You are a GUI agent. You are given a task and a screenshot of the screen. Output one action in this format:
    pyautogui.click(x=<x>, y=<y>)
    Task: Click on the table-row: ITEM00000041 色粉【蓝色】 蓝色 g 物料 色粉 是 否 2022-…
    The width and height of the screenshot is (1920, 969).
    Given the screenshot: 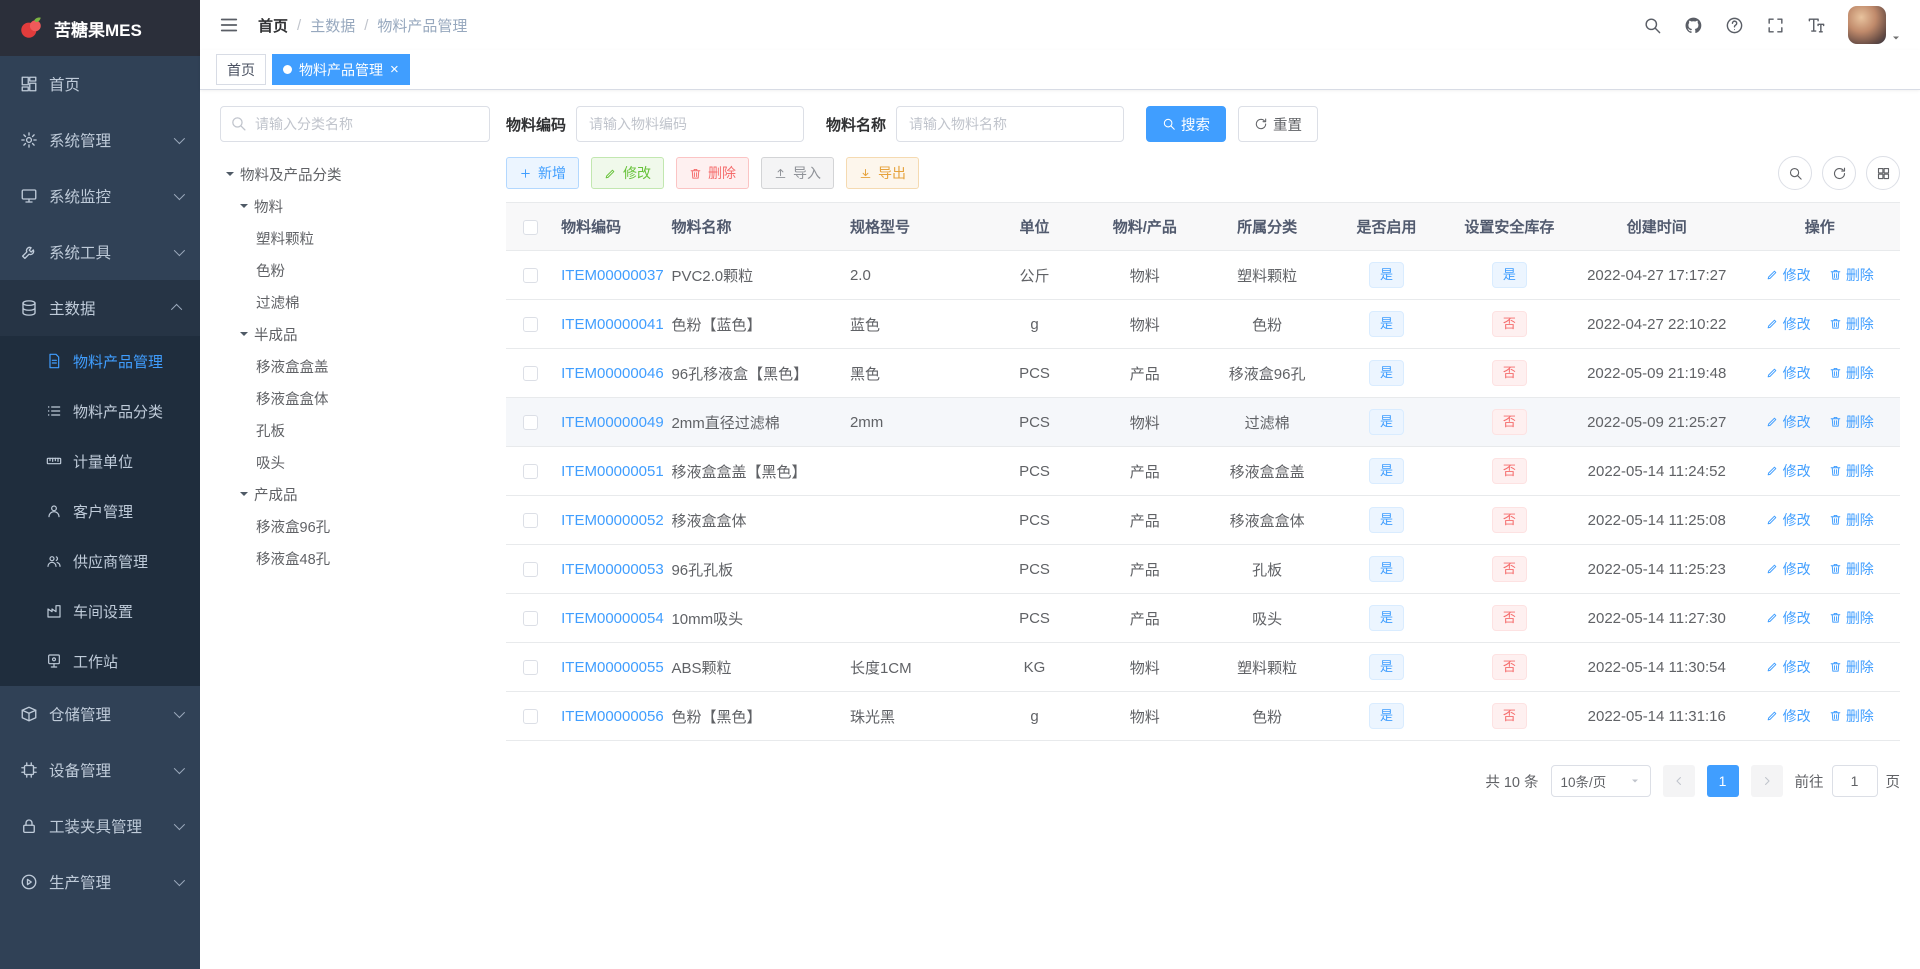 What is the action you would take?
    pyautogui.click(x=1203, y=324)
    